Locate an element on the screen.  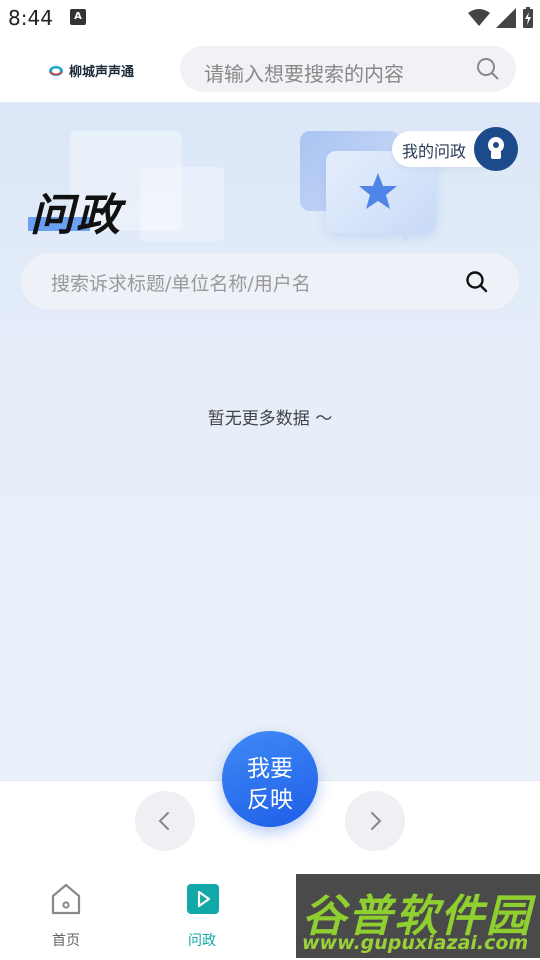
logo-icon is located at coordinates (56, 70).